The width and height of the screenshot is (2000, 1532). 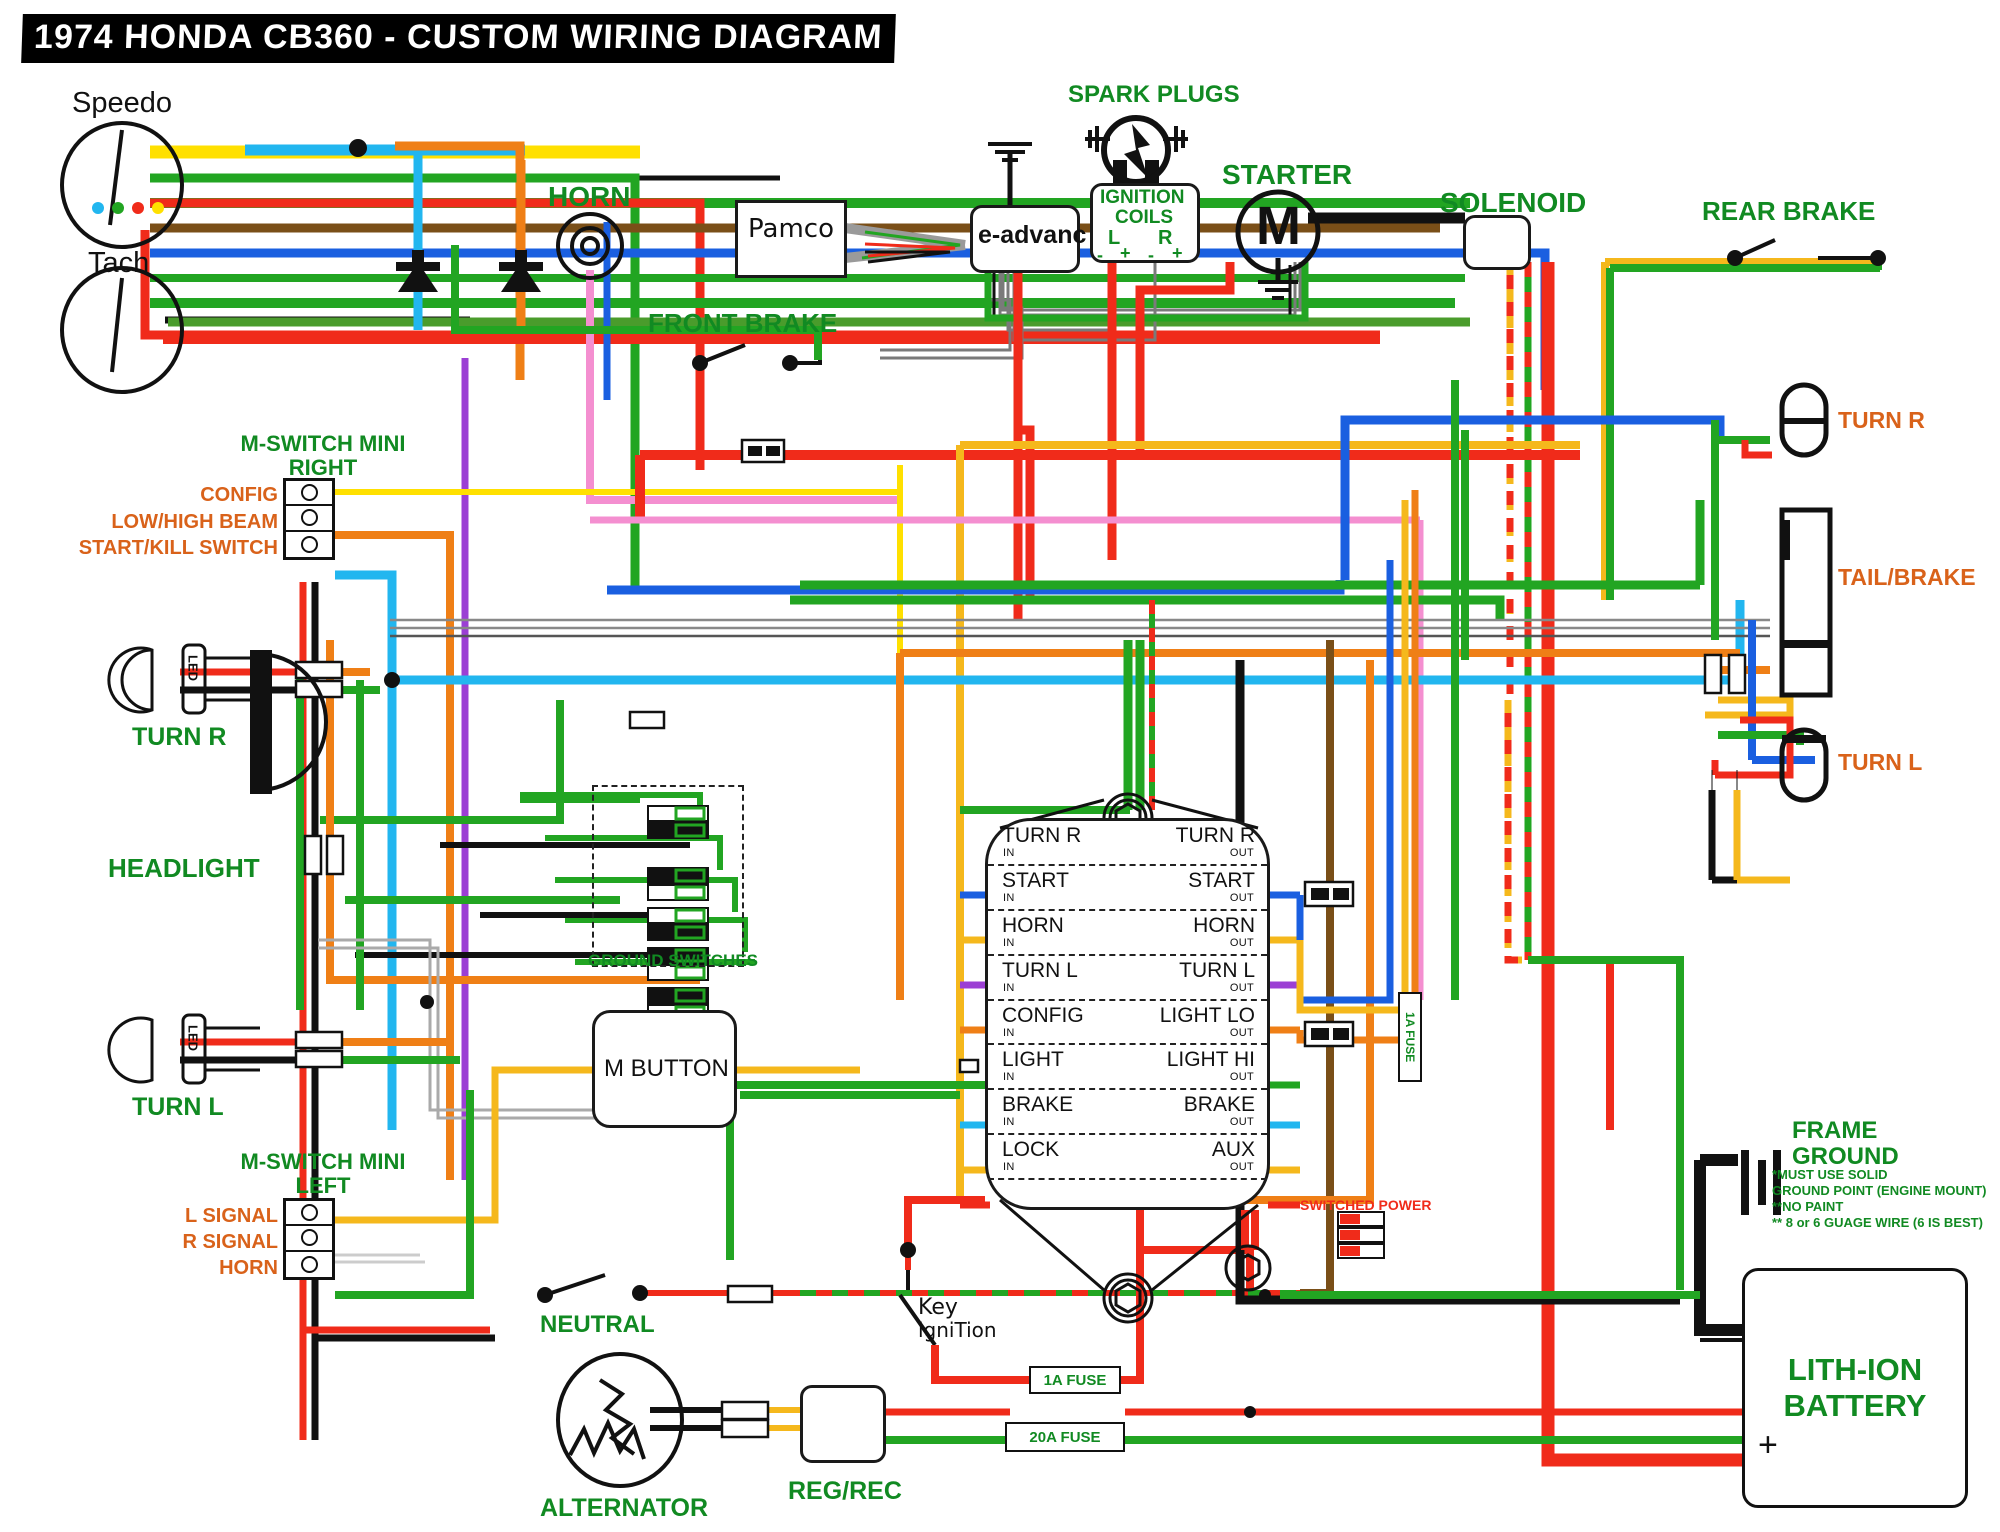 I want to click on ignition-coils-line2: COILS, so click(x=1144, y=217).